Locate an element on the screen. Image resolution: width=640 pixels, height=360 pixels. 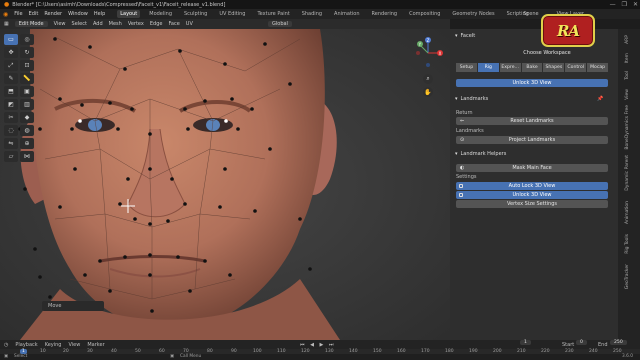
annotate-tool-icon: ✎ is located at coordinates (11, 78).